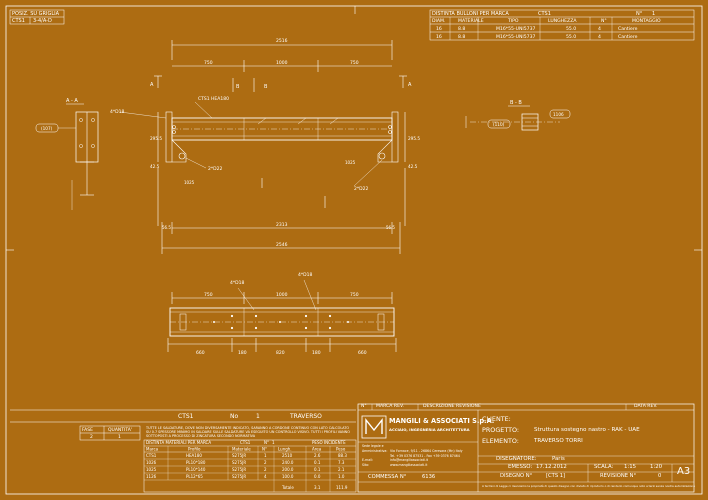 The height and width of the screenshot is (500, 708). I want to click on svg-text: 200.0, so click(288, 469).